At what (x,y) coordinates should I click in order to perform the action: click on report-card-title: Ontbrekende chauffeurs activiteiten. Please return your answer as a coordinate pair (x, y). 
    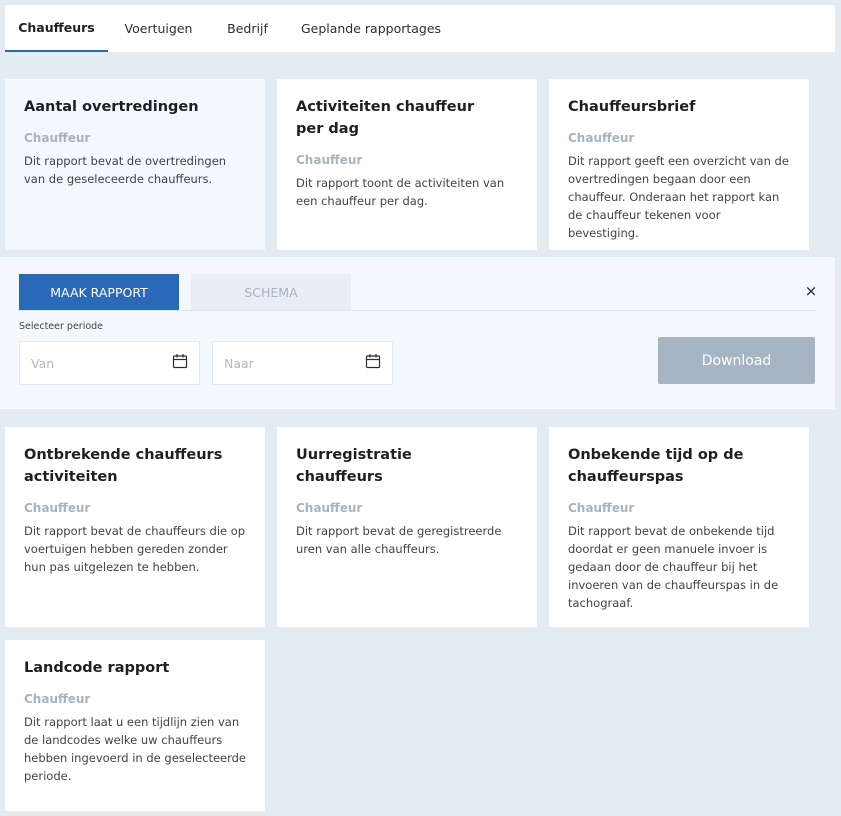
    Looking at the image, I should click on (123, 466).